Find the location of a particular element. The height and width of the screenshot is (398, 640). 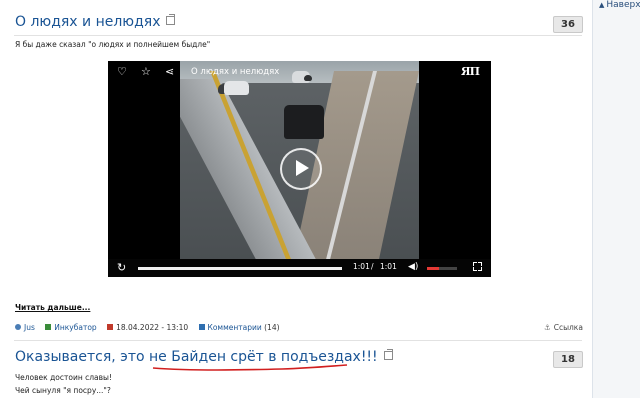

comments-icon is located at coordinates (201, 327).